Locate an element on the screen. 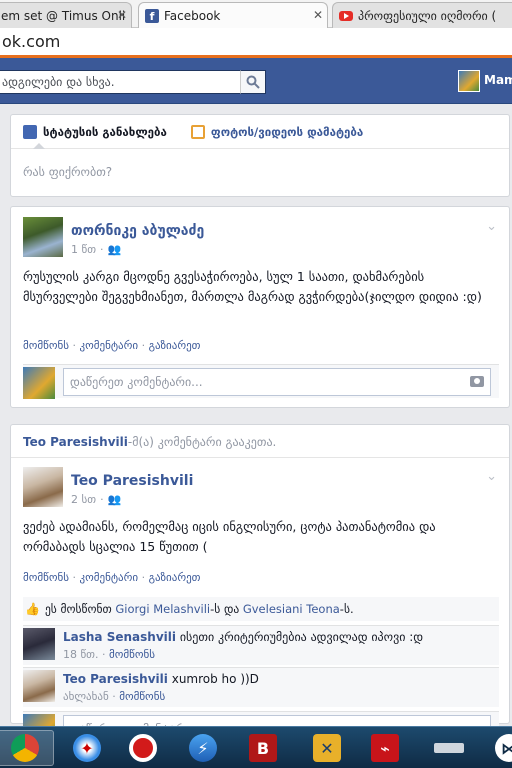  browser-tab-youtube: პროფესიული იღმორი ( is located at coordinates (422, 15).